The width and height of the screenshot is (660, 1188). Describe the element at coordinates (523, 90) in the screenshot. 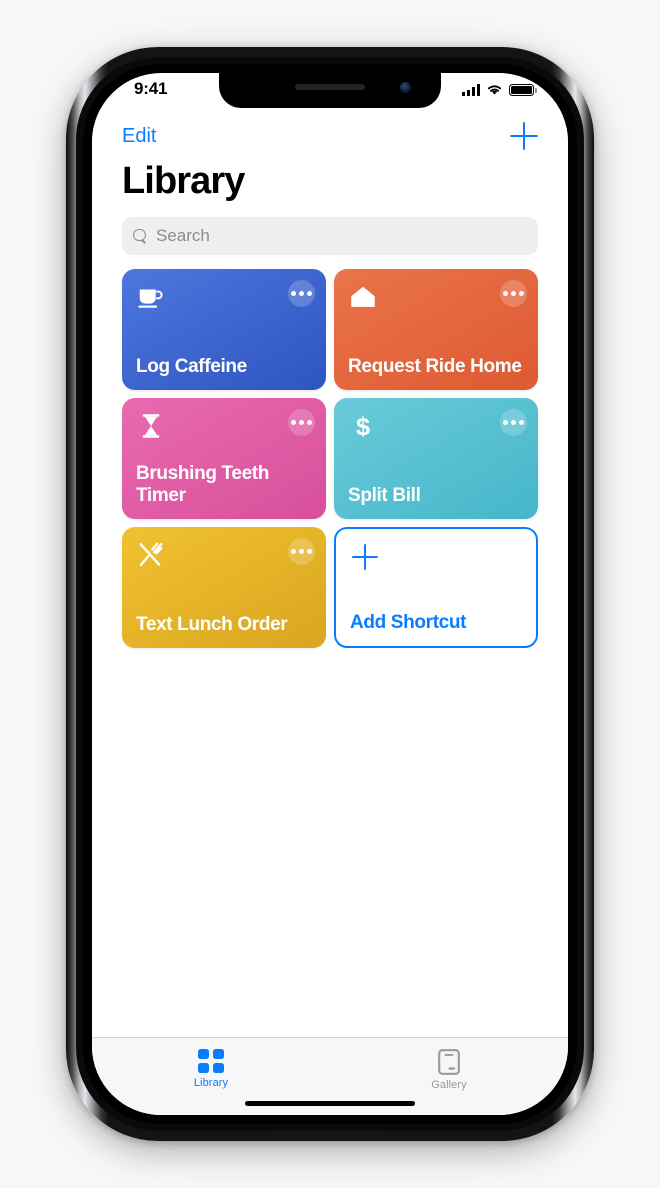

I see `battery-icon` at that location.